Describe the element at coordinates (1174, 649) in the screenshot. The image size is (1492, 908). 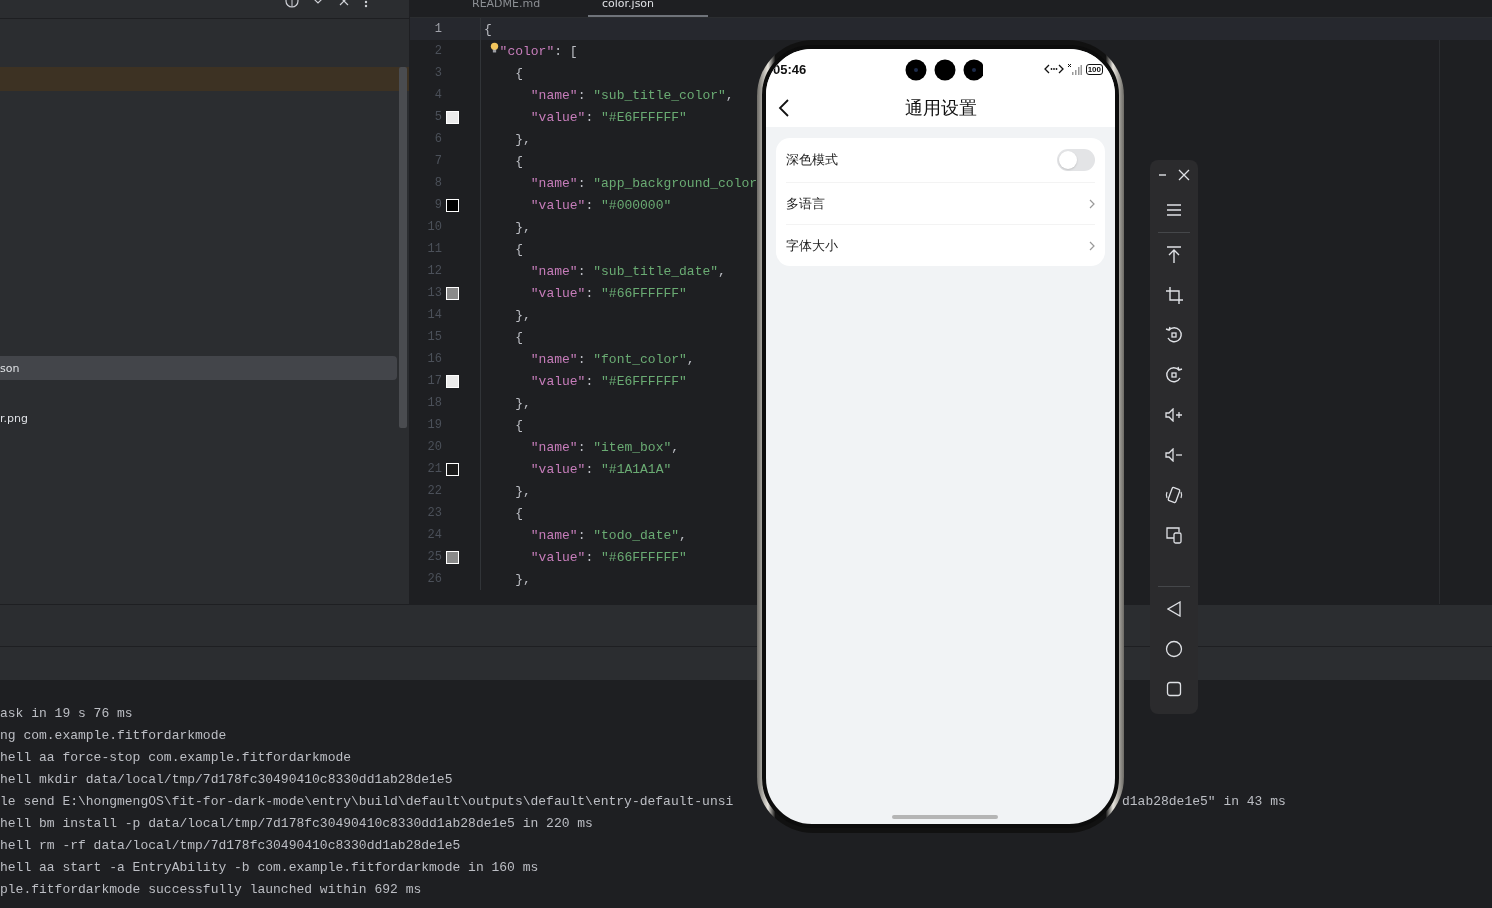
I see `home-circle-icon` at that location.